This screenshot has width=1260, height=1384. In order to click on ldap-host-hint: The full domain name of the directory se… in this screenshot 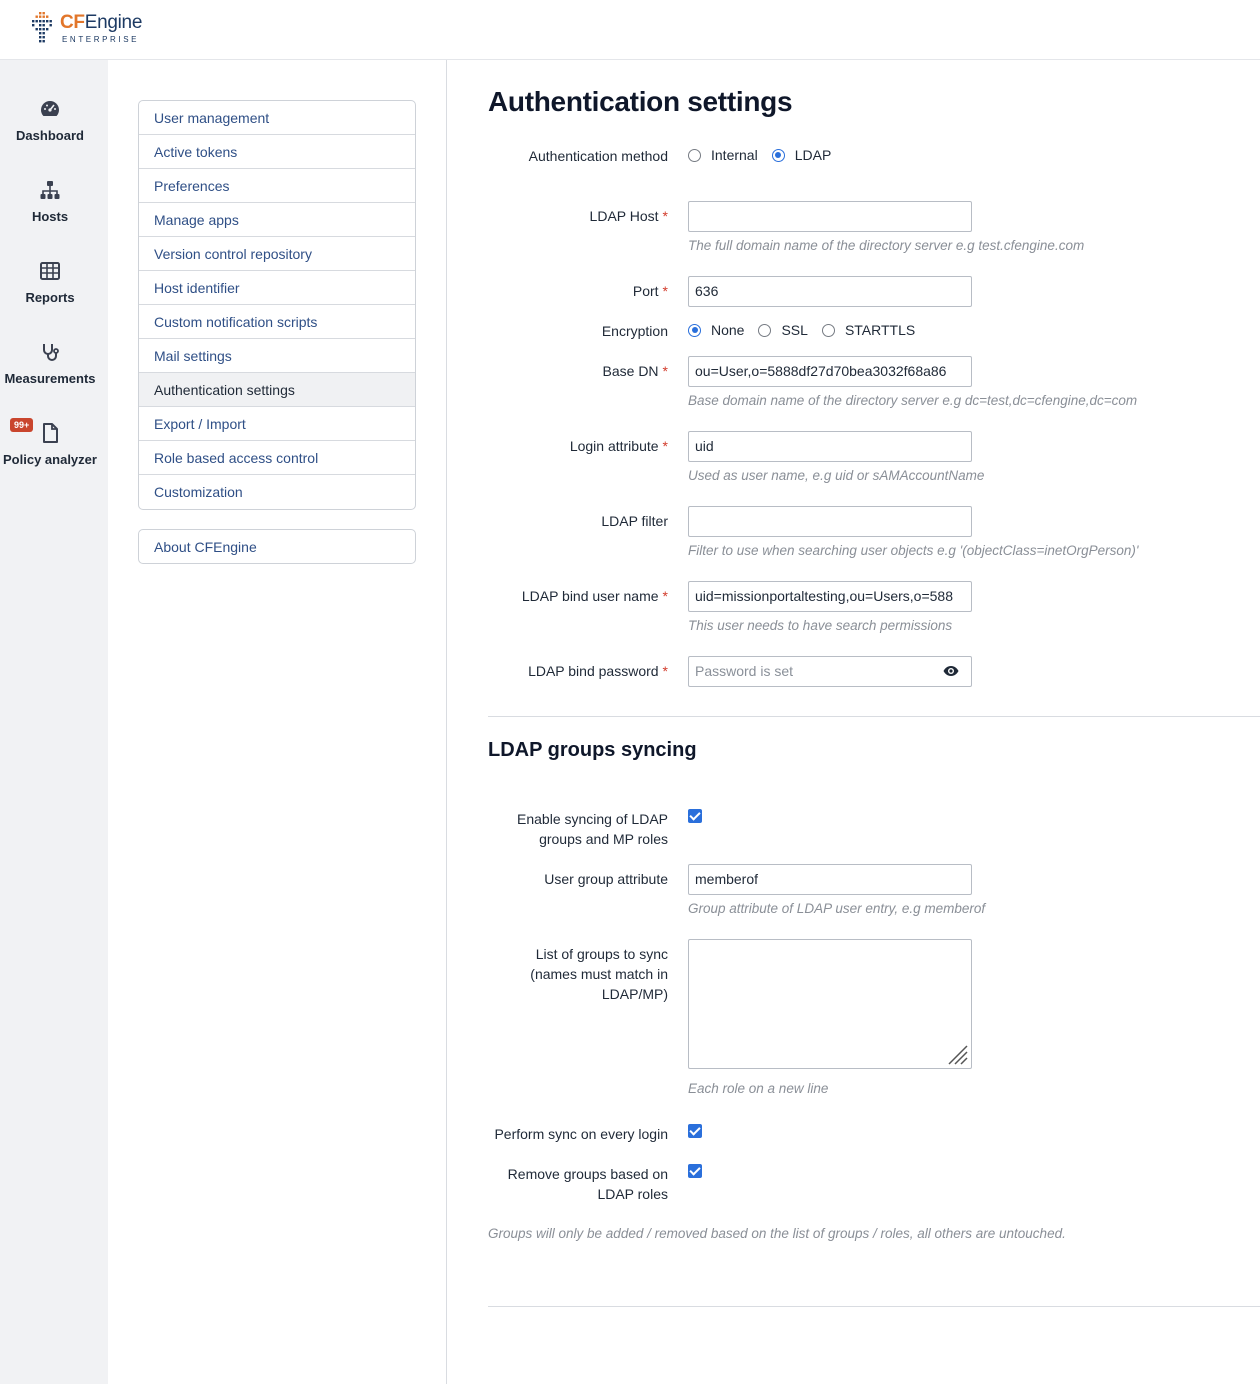, I will do `click(886, 245)`.